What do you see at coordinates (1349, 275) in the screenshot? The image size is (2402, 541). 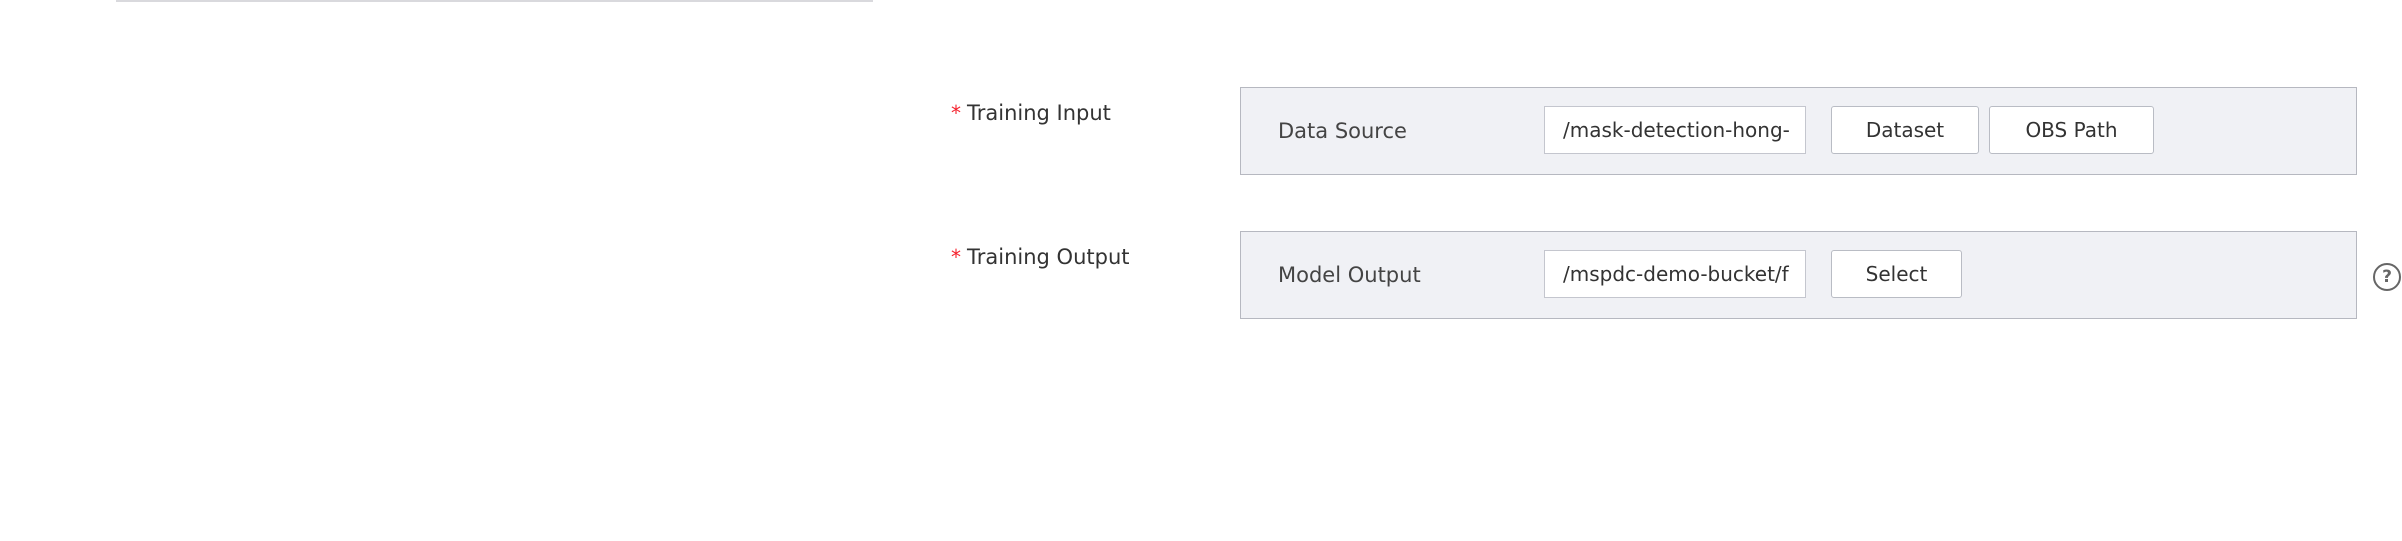 I see `model-output-label: Model Output` at bounding box center [1349, 275].